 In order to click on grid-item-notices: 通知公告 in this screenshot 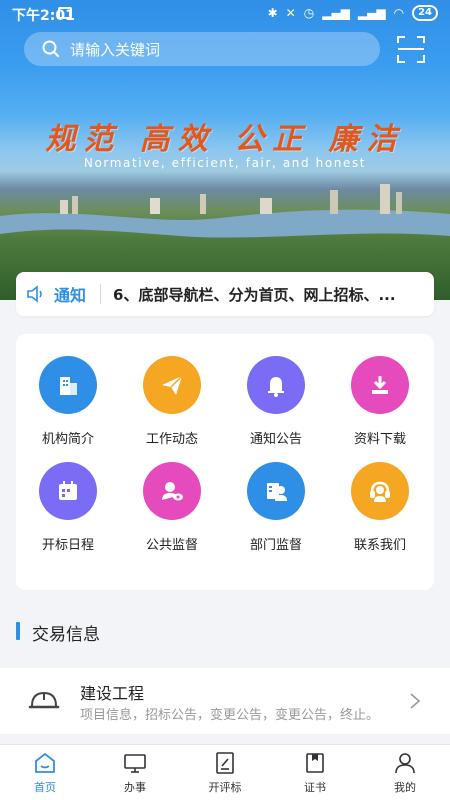, I will do `click(276, 401)`.